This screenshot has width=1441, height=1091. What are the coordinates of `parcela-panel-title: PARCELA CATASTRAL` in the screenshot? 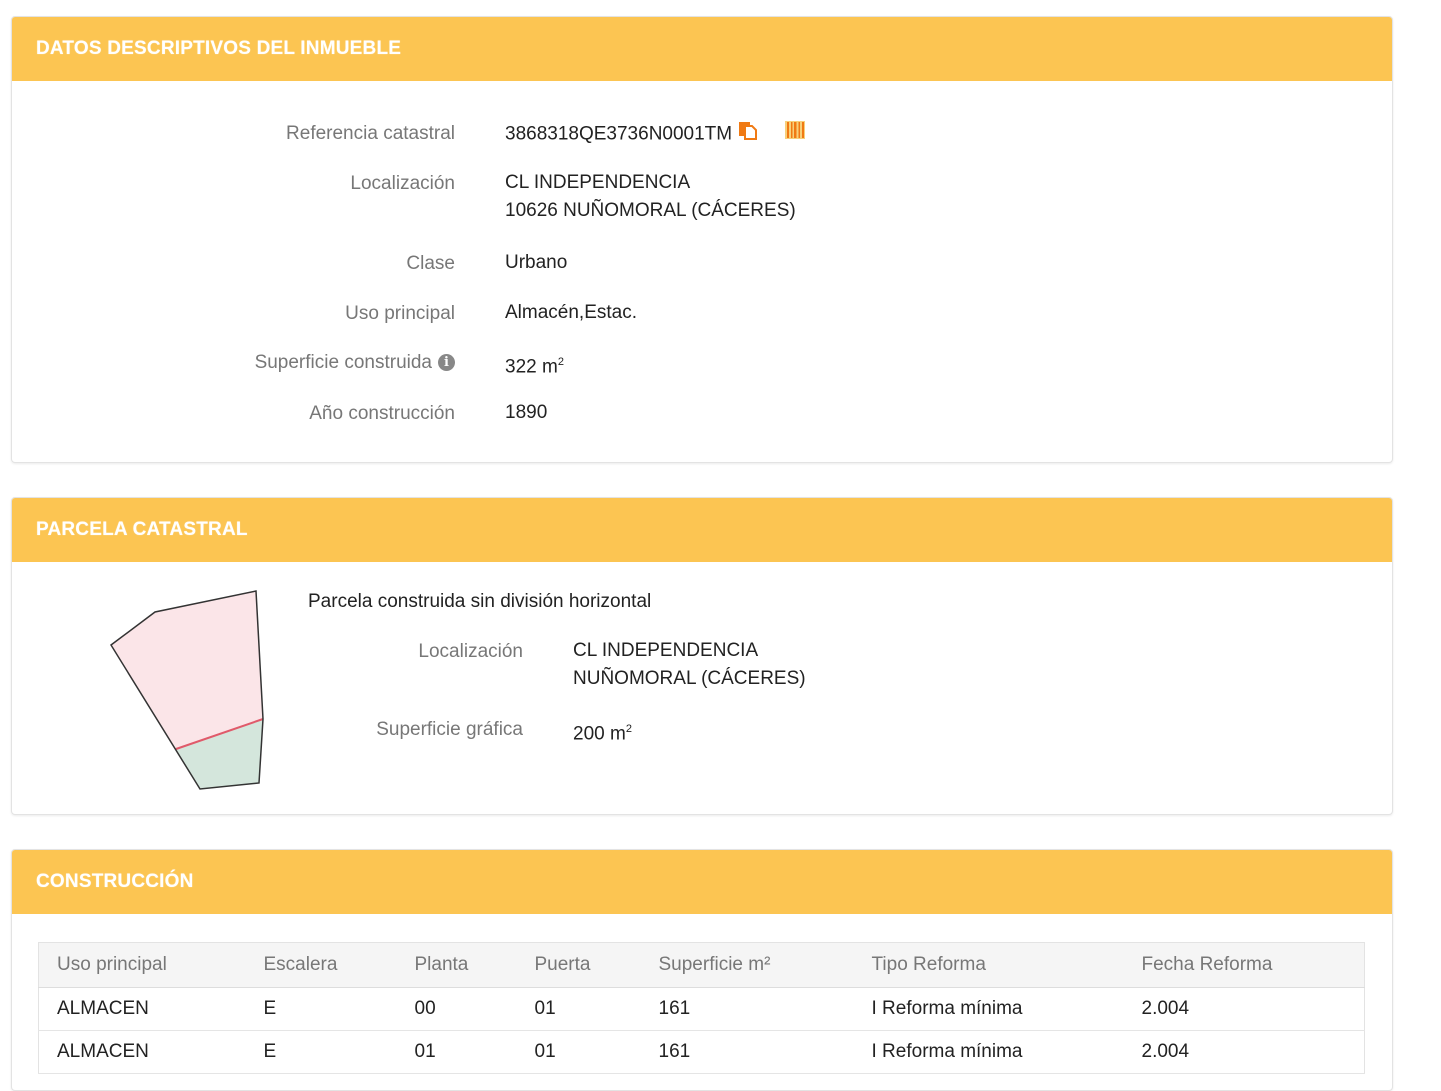 It's located at (142, 529).